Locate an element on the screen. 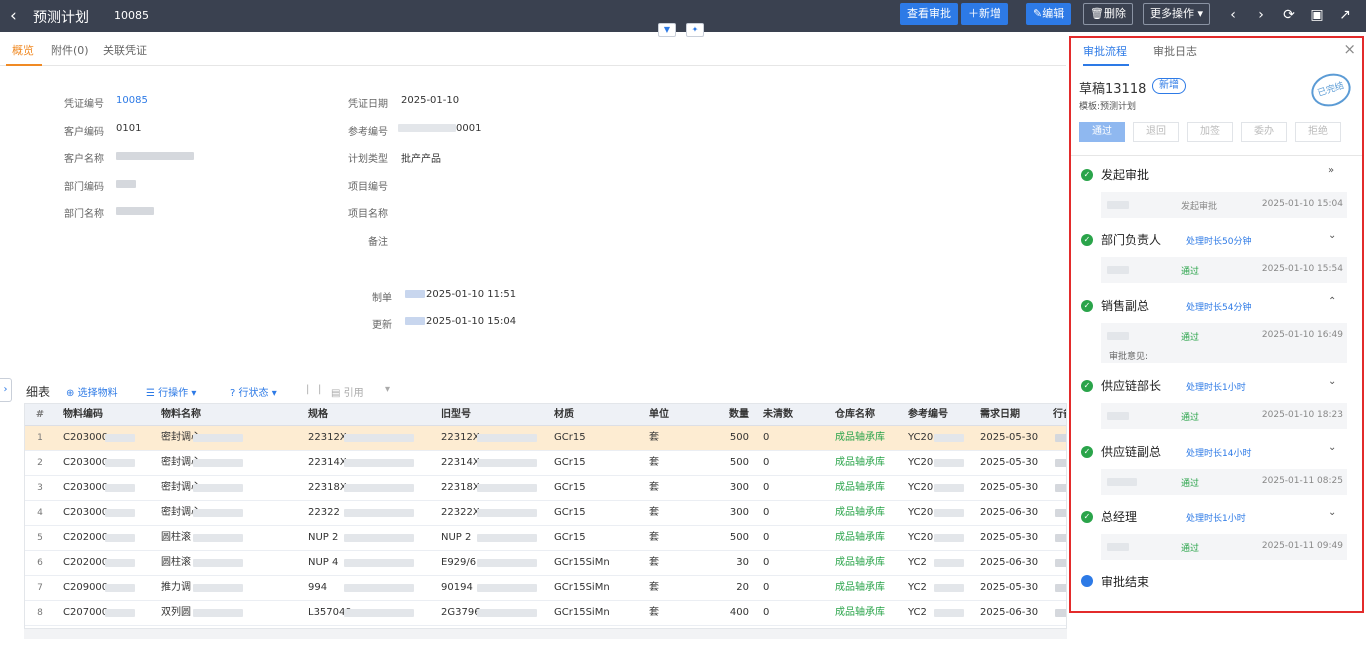 This screenshot has width=1366, height=648. col-qty: 数量 is located at coordinates (727, 414).